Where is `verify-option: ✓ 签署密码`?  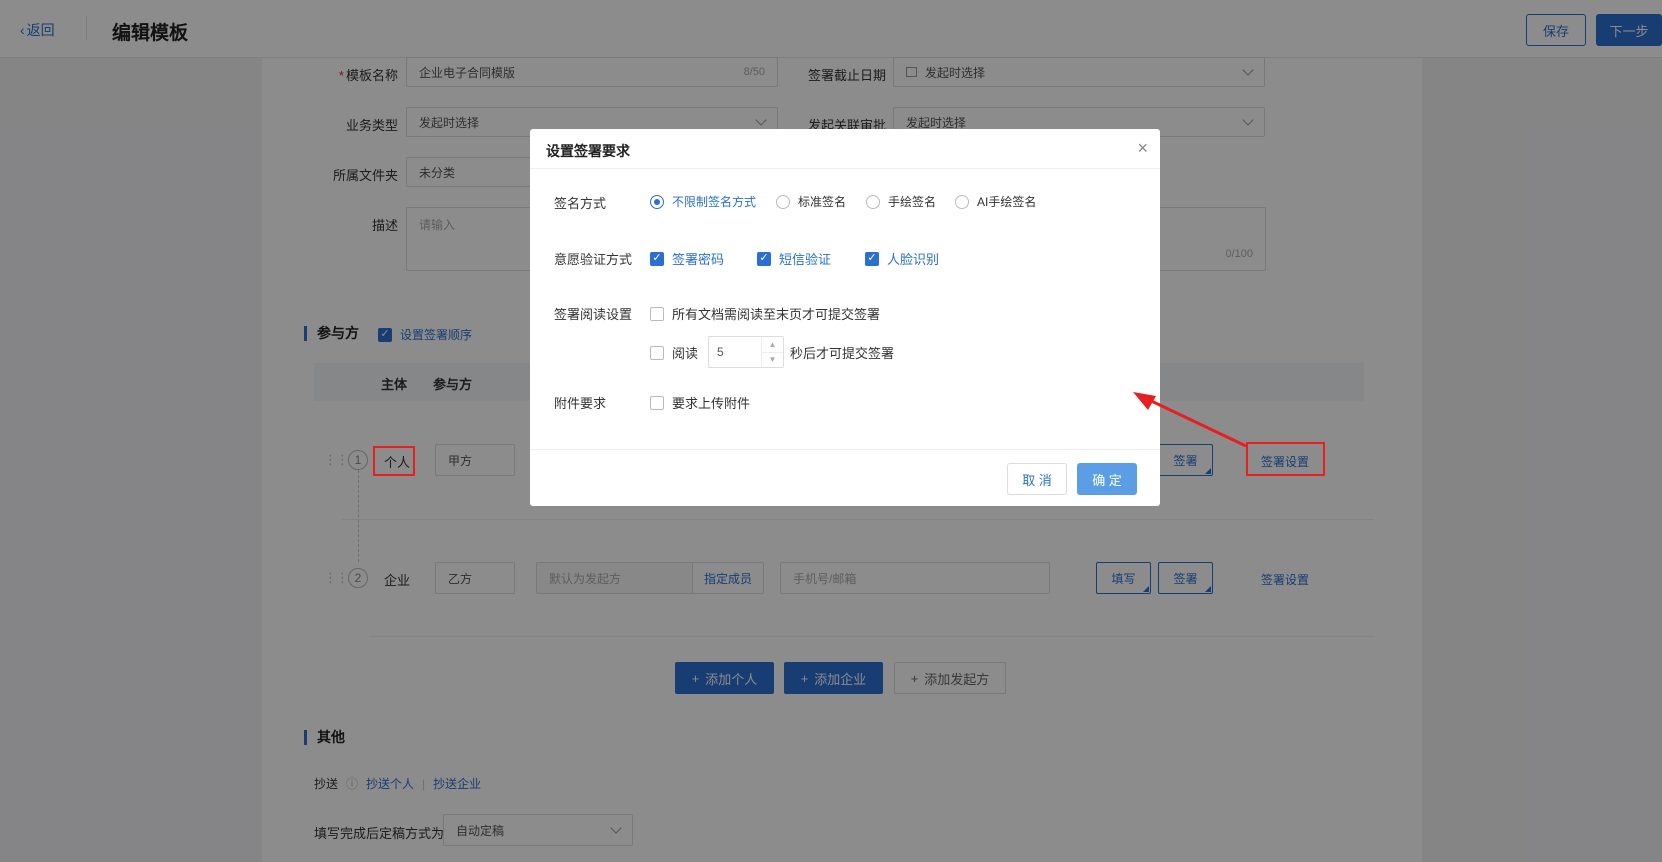 verify-option: ✓ 签署密码 is located at coordinates (687, 258).